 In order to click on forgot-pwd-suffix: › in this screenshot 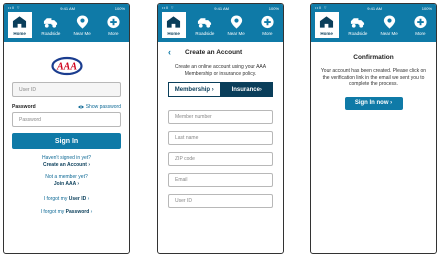, I will do `click(91, 212)`.